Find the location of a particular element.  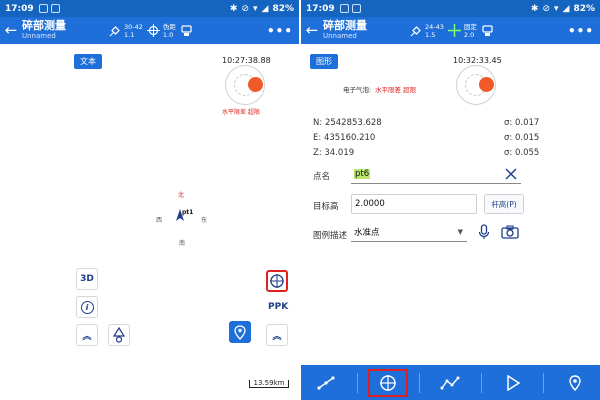

bottom-toolbar is located at coordinates (450, 382).